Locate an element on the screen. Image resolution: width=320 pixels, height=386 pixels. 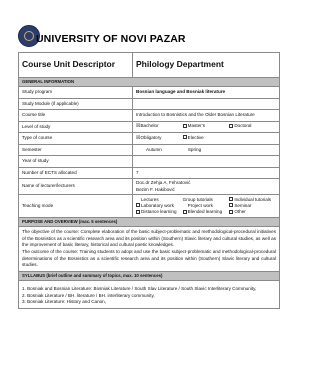
year-label: Year of study is located at coordinates (75, 161).